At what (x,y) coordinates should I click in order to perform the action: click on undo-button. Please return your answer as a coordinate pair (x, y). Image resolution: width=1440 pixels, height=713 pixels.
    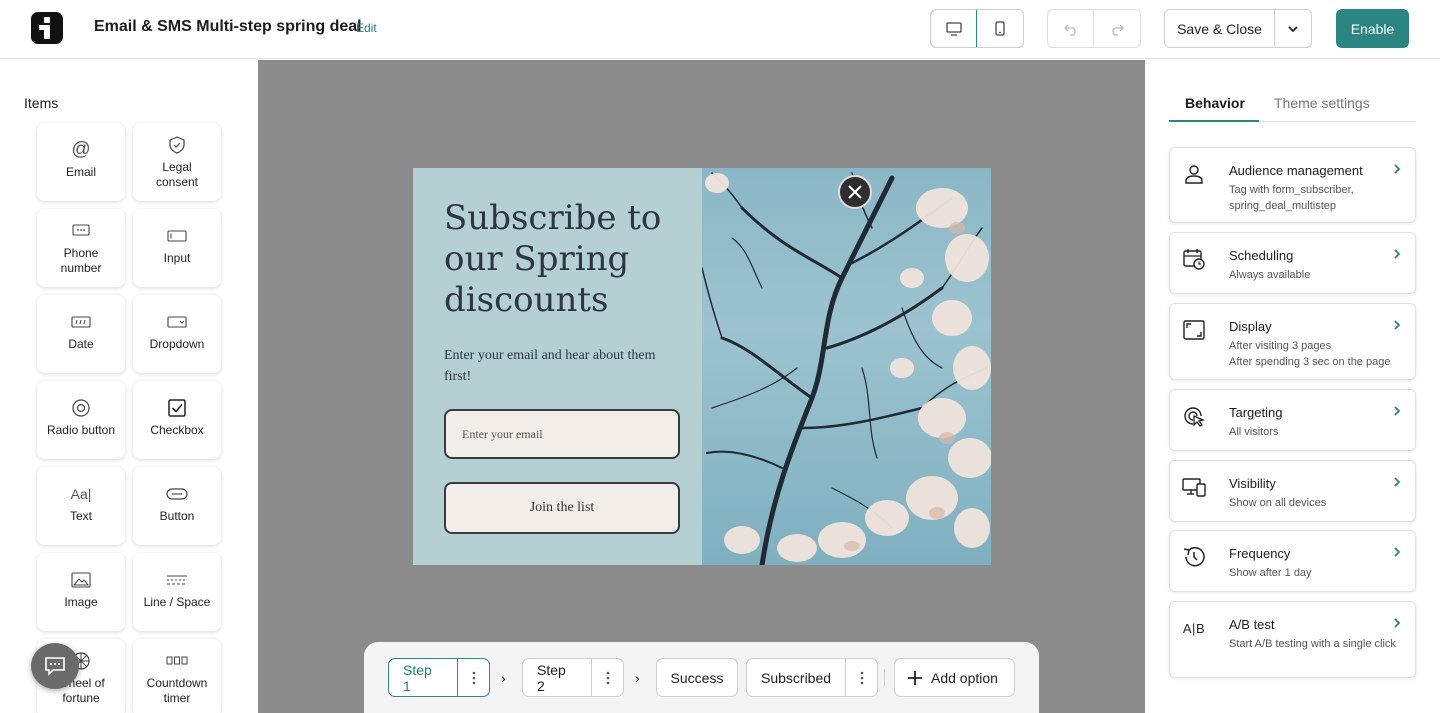
    Looking at the image, I should click on (1071, 28).